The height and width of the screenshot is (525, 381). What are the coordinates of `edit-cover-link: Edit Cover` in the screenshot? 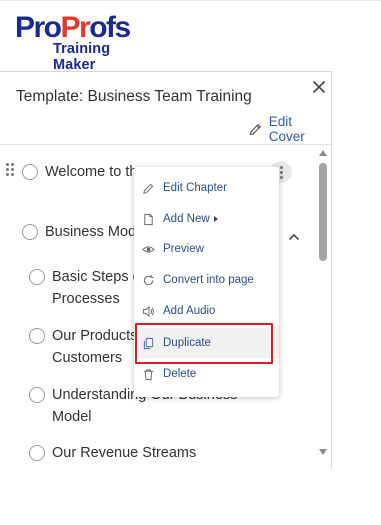 It's located at (289, 129).